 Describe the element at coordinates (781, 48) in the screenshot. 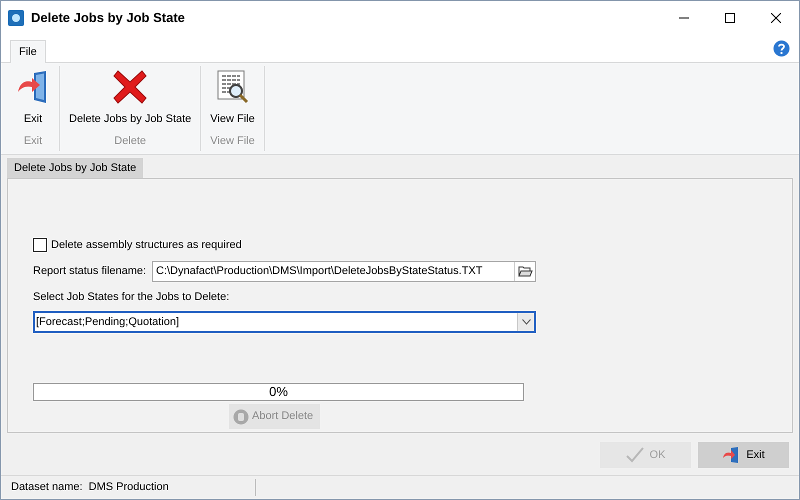

I see `help-icon` at that location.